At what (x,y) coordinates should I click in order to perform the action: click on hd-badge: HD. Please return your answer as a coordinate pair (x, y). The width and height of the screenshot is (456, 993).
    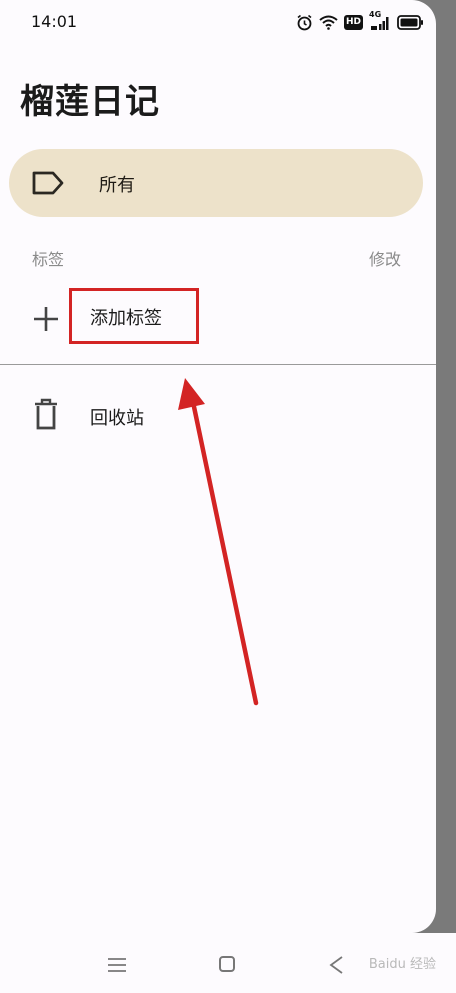
    Looking at the image, I should click on (353, 22).